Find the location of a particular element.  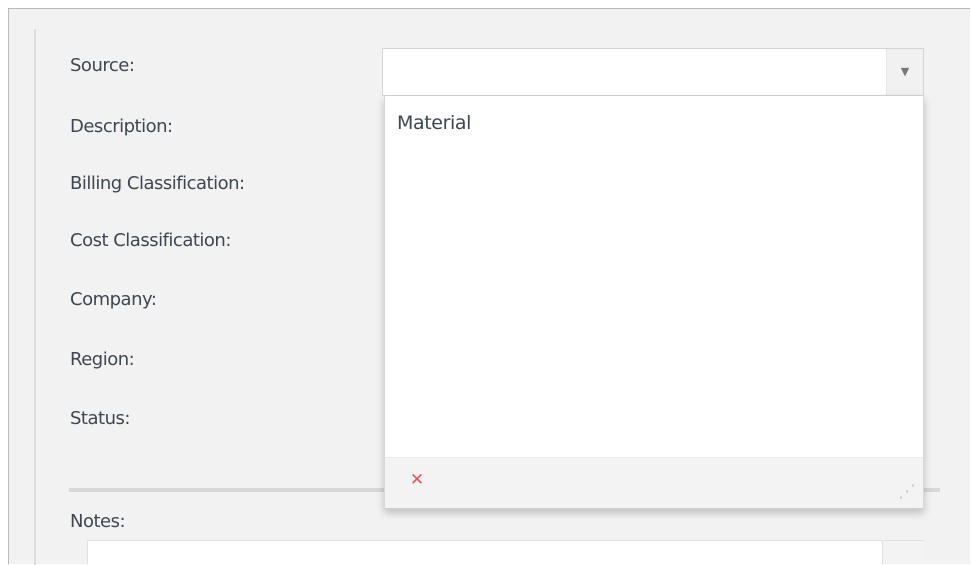

region-label: Region: is located at coordinates (102, 359).